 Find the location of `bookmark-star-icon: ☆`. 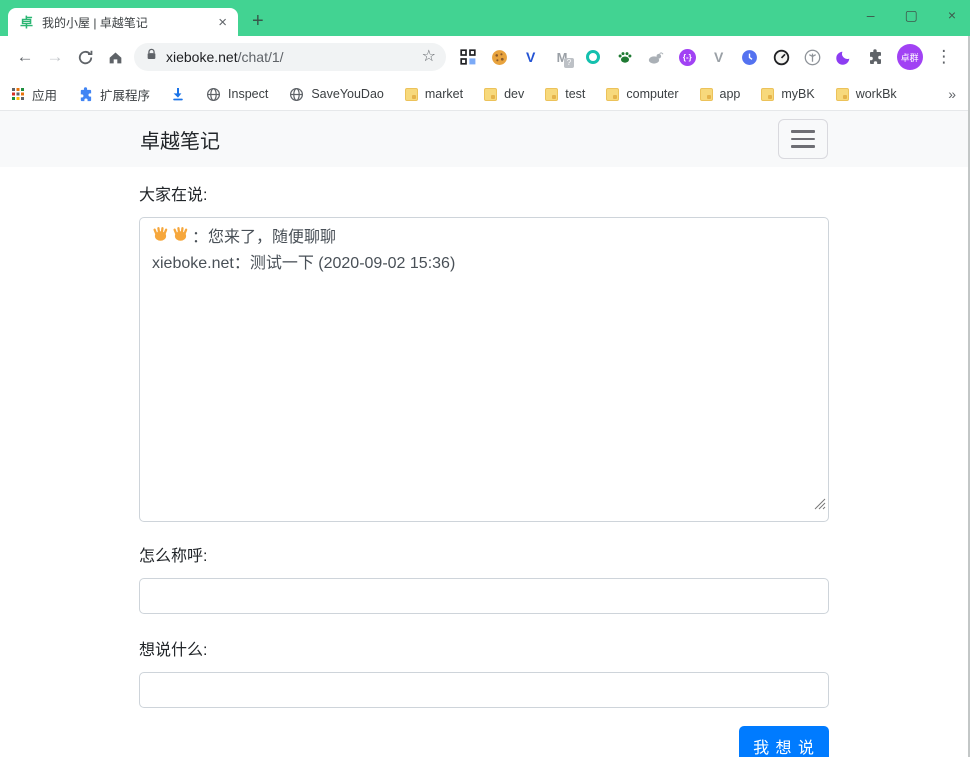

bookmark-star-icon: ☆ is located at coordinates (429, 57).